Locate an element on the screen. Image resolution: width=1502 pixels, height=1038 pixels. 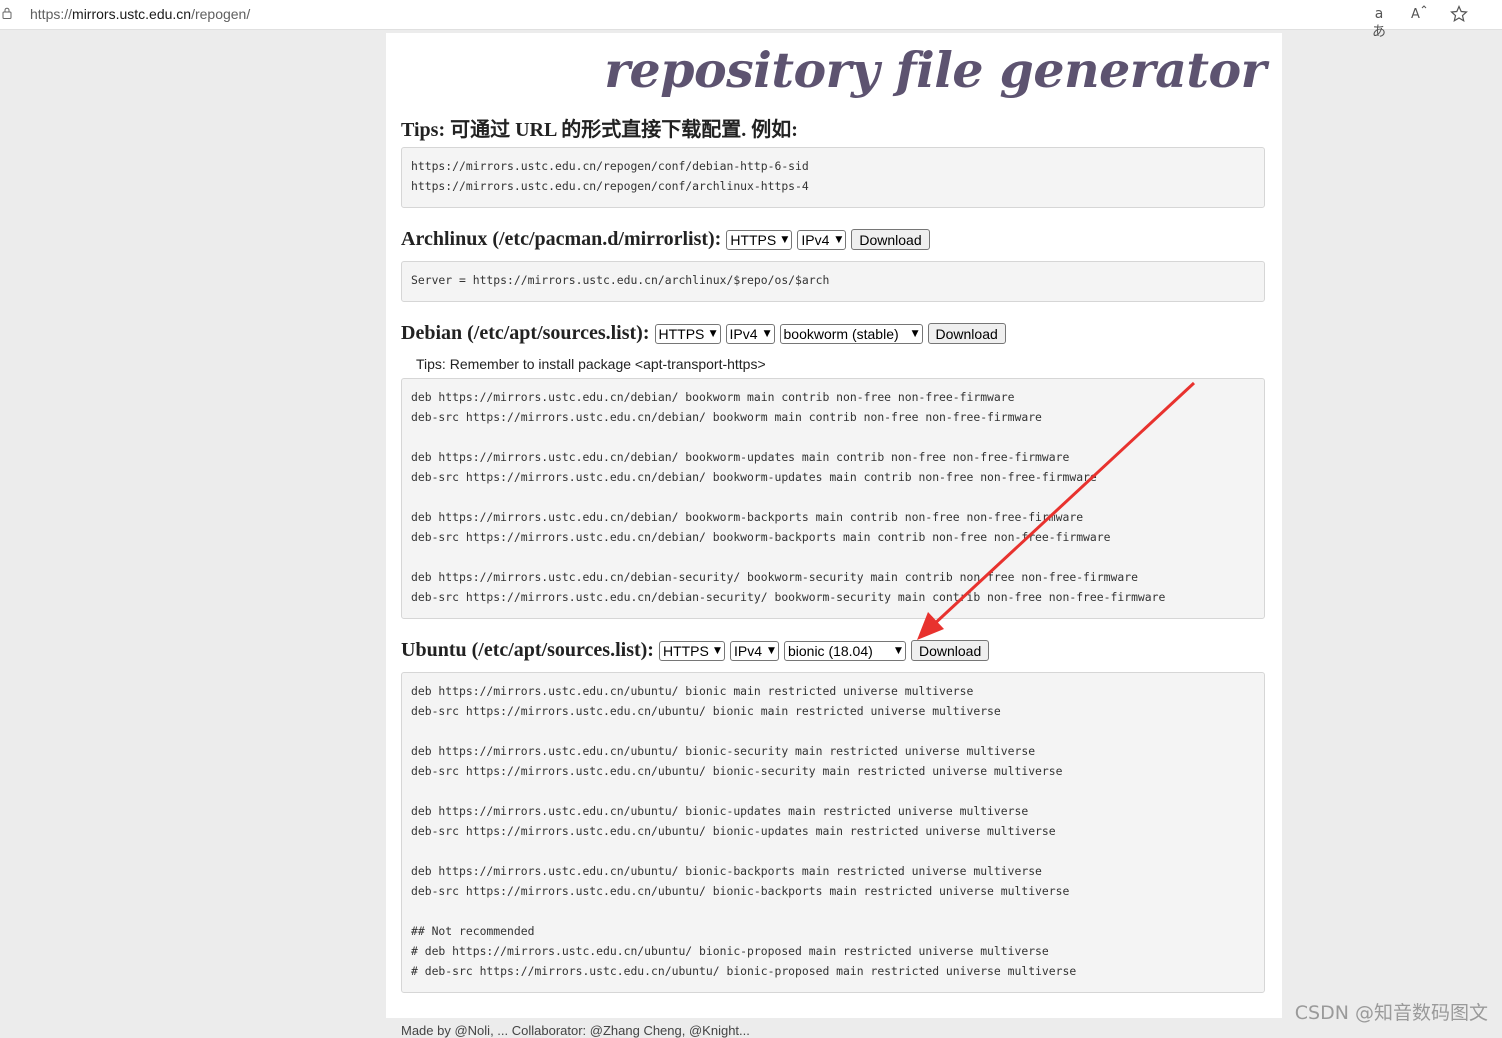
lock-icon is located at coordinates (7, 13).